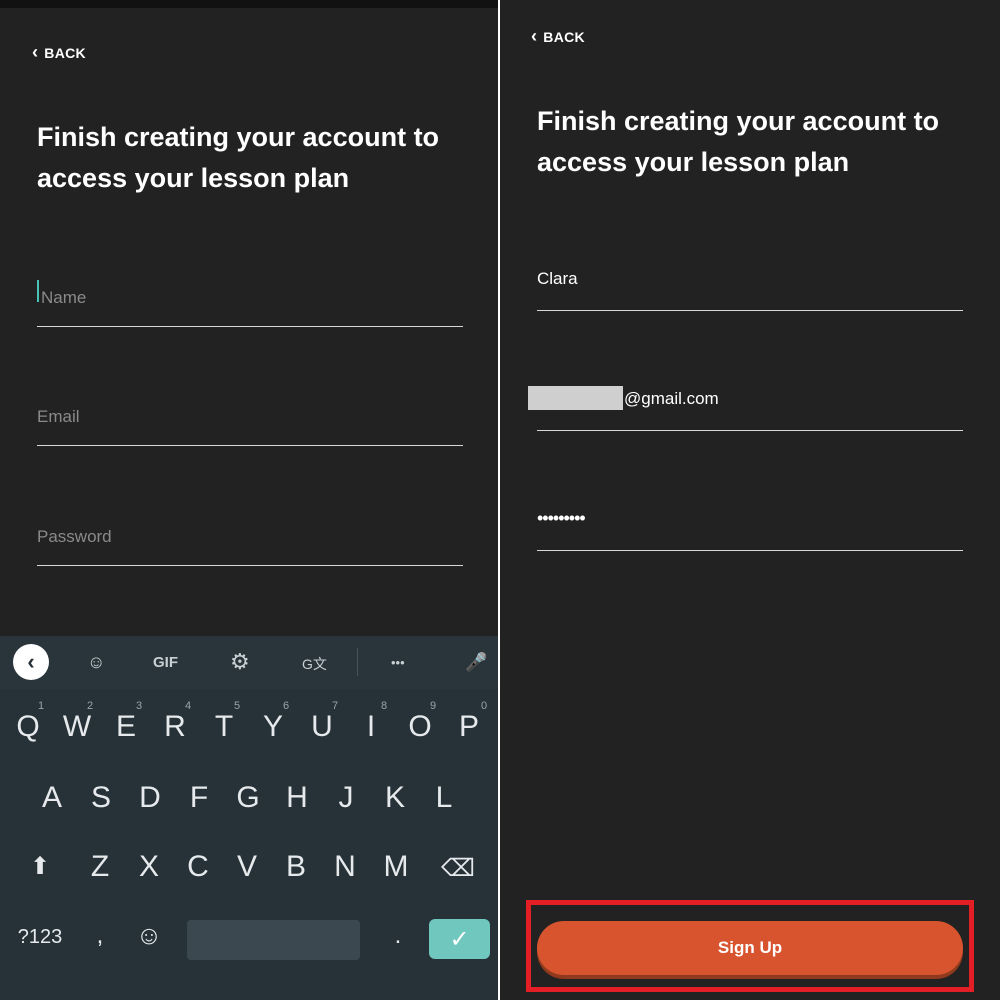 The height and width of the screenshot is (1000, 1000). What do you see at coordinates (41, 706) in the screenshot?
I see `key-hint: 1` at bounding box center [41, 706].